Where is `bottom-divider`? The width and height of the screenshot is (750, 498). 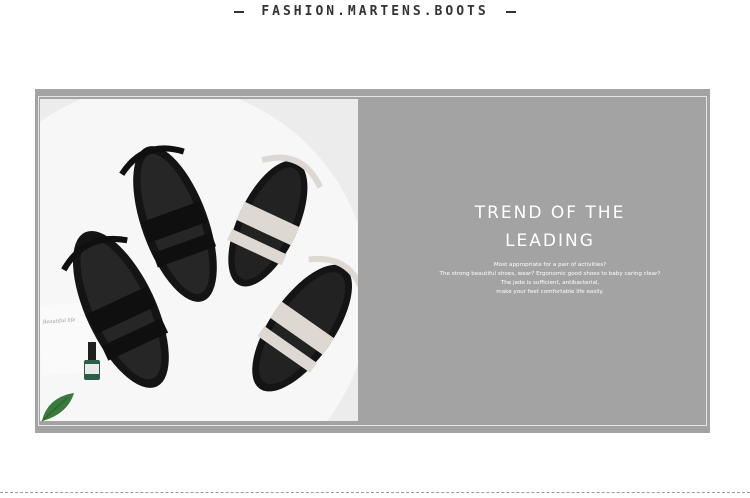 bottom-divider is located at coordinates (375, 492).